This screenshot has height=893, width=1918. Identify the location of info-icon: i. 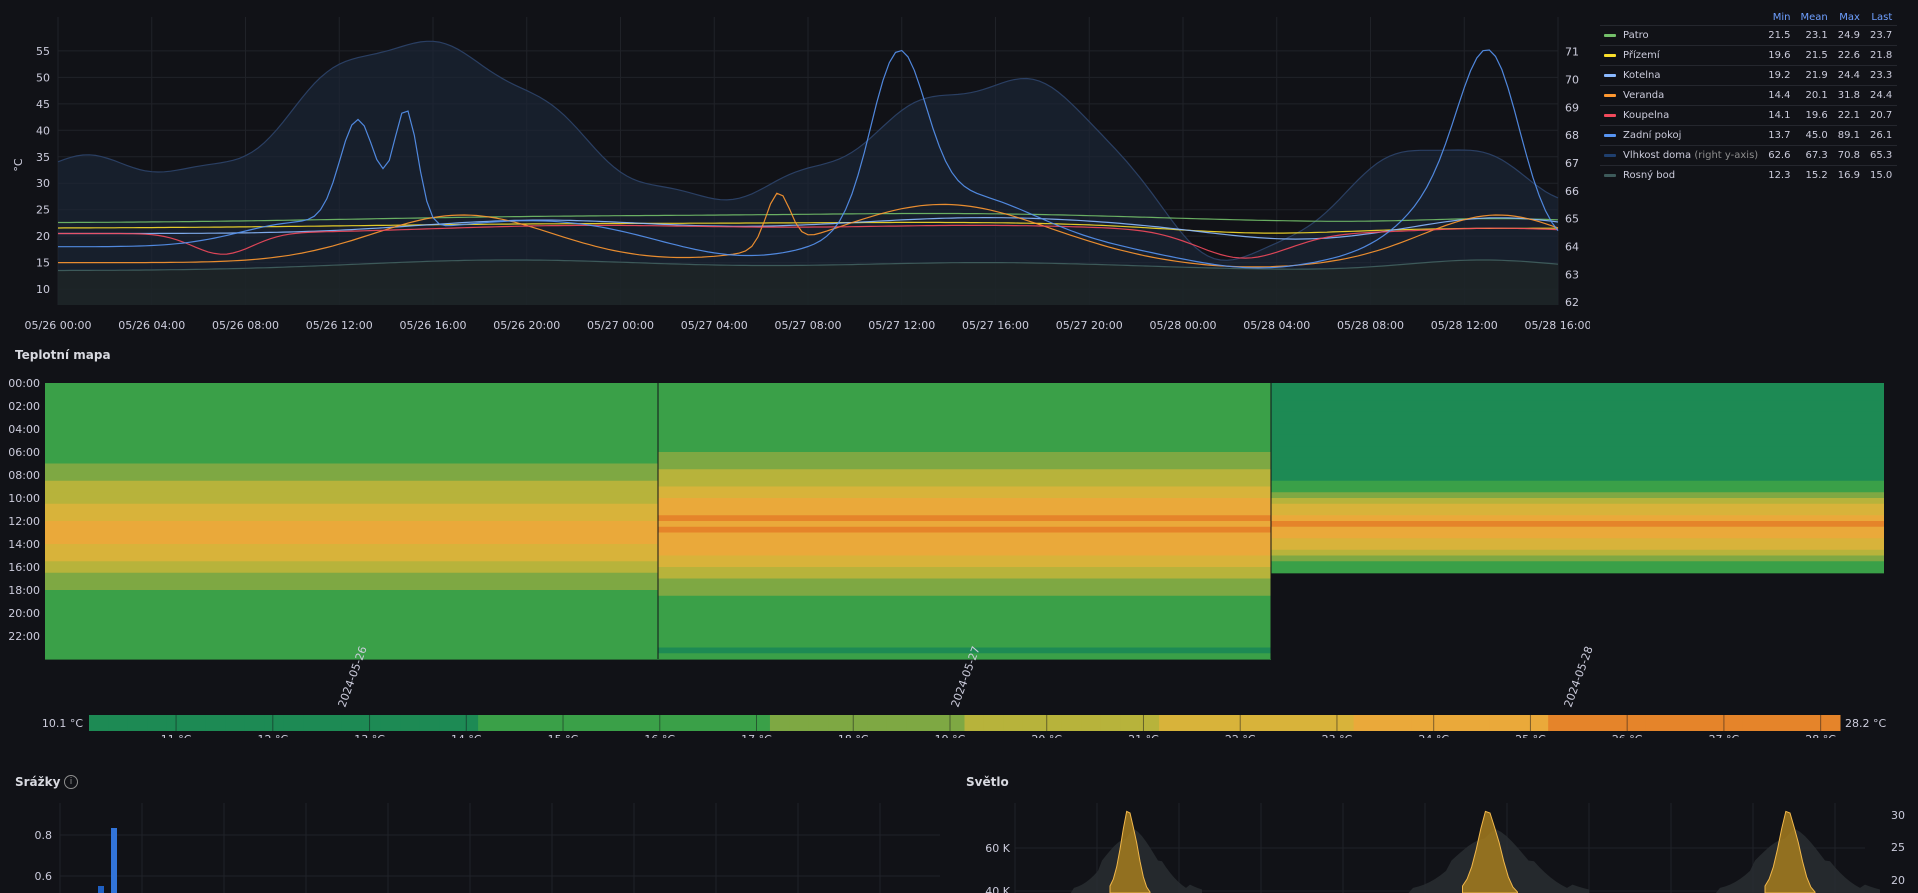
(71, 782).